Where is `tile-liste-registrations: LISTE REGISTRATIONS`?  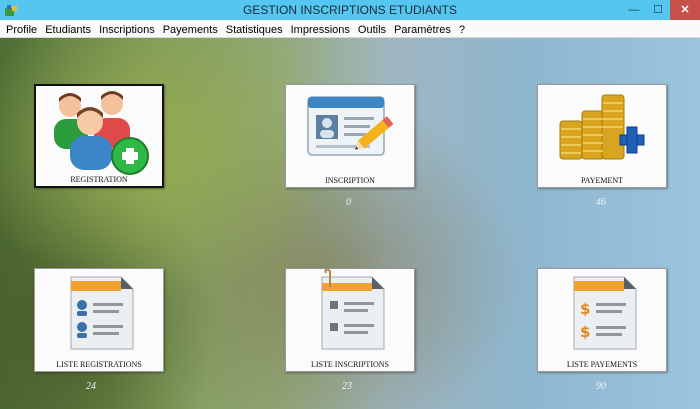
tile-liste-registrations: LISTE REGISTRATIONS is located at coordinates (99, 320).